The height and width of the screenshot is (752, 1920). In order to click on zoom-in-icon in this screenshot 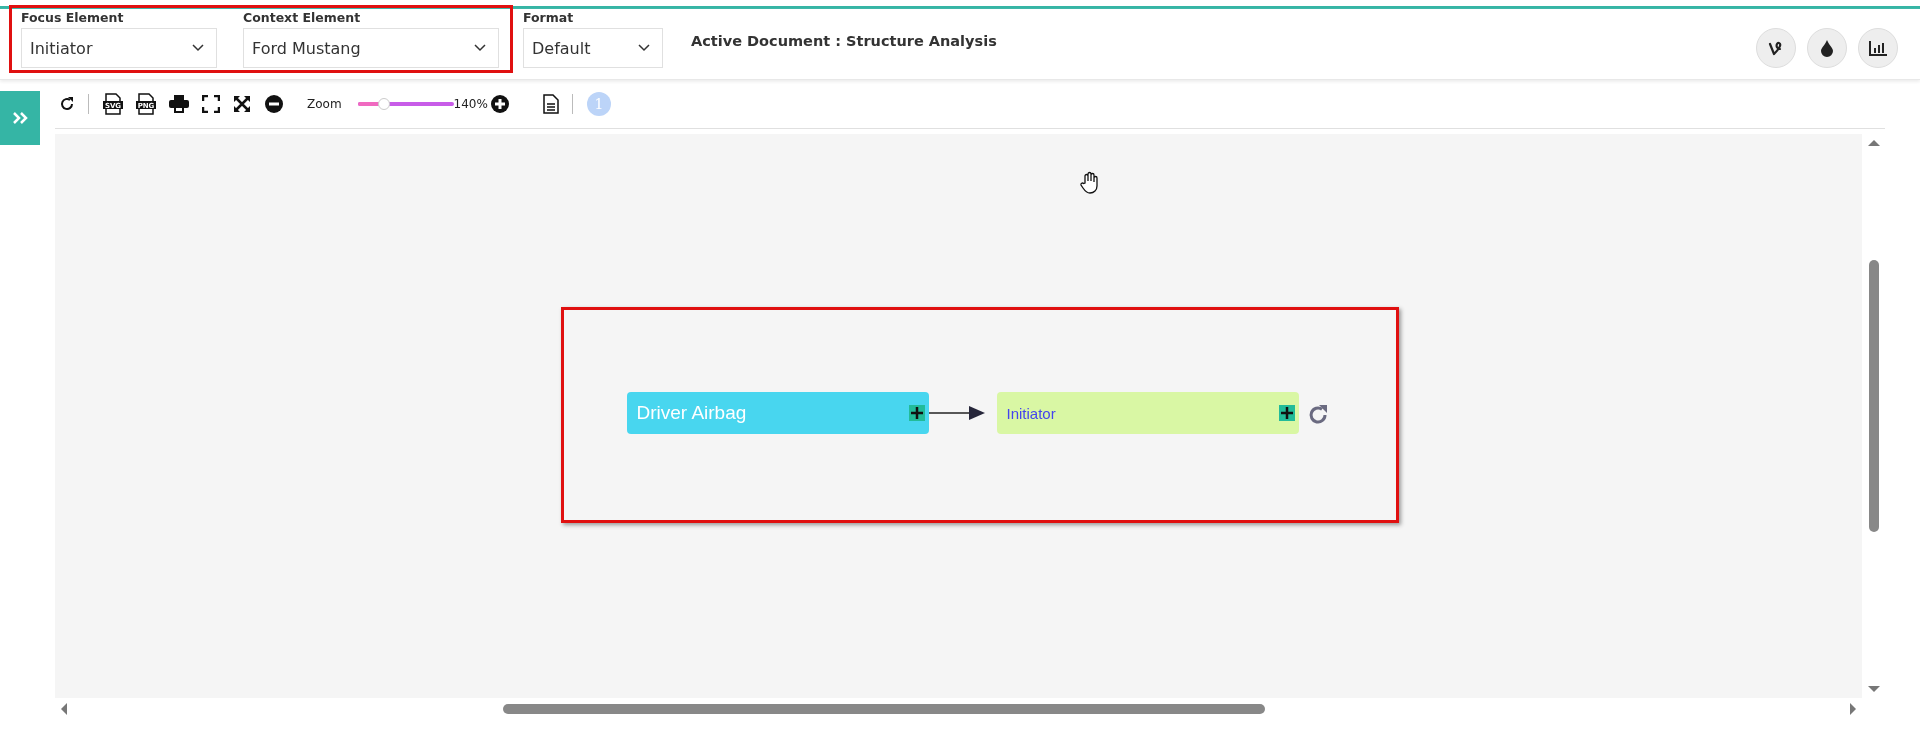, I will do `click(499, 104)`.